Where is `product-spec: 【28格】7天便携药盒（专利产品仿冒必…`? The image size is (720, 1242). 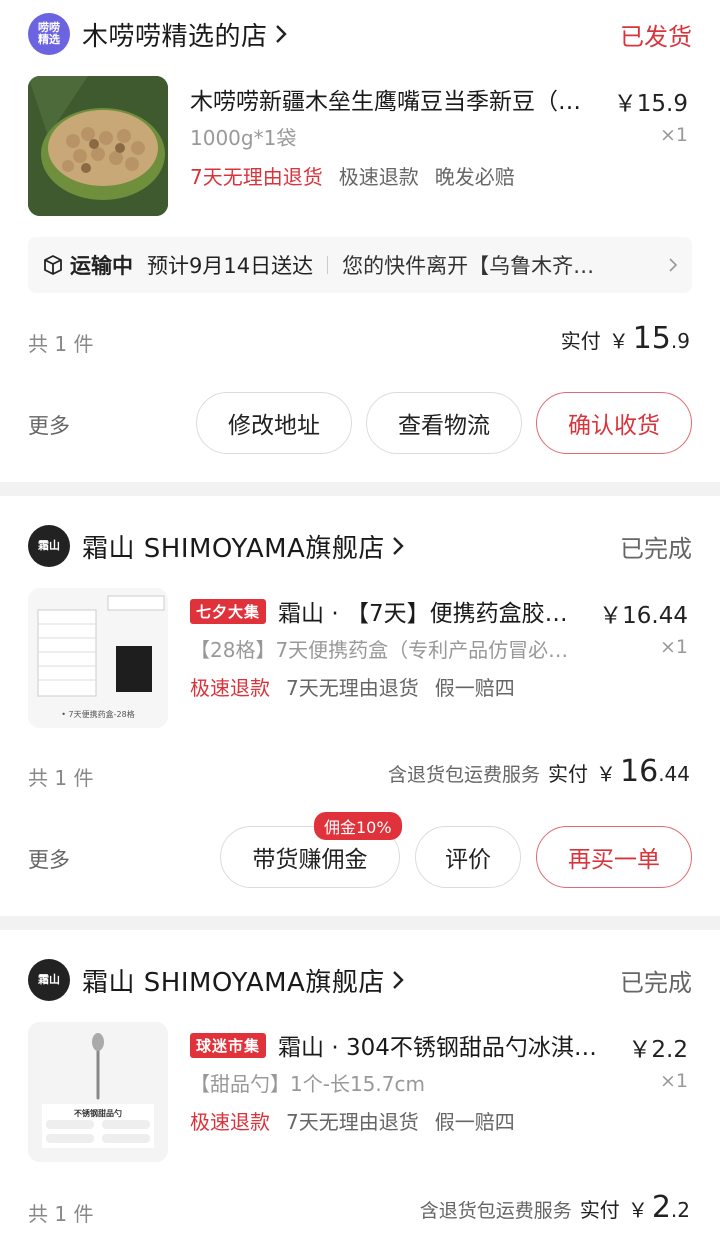 product-spec: 【28格】7天便携药盒（专利产品仿冒必… is located at coordinates (379, 650).